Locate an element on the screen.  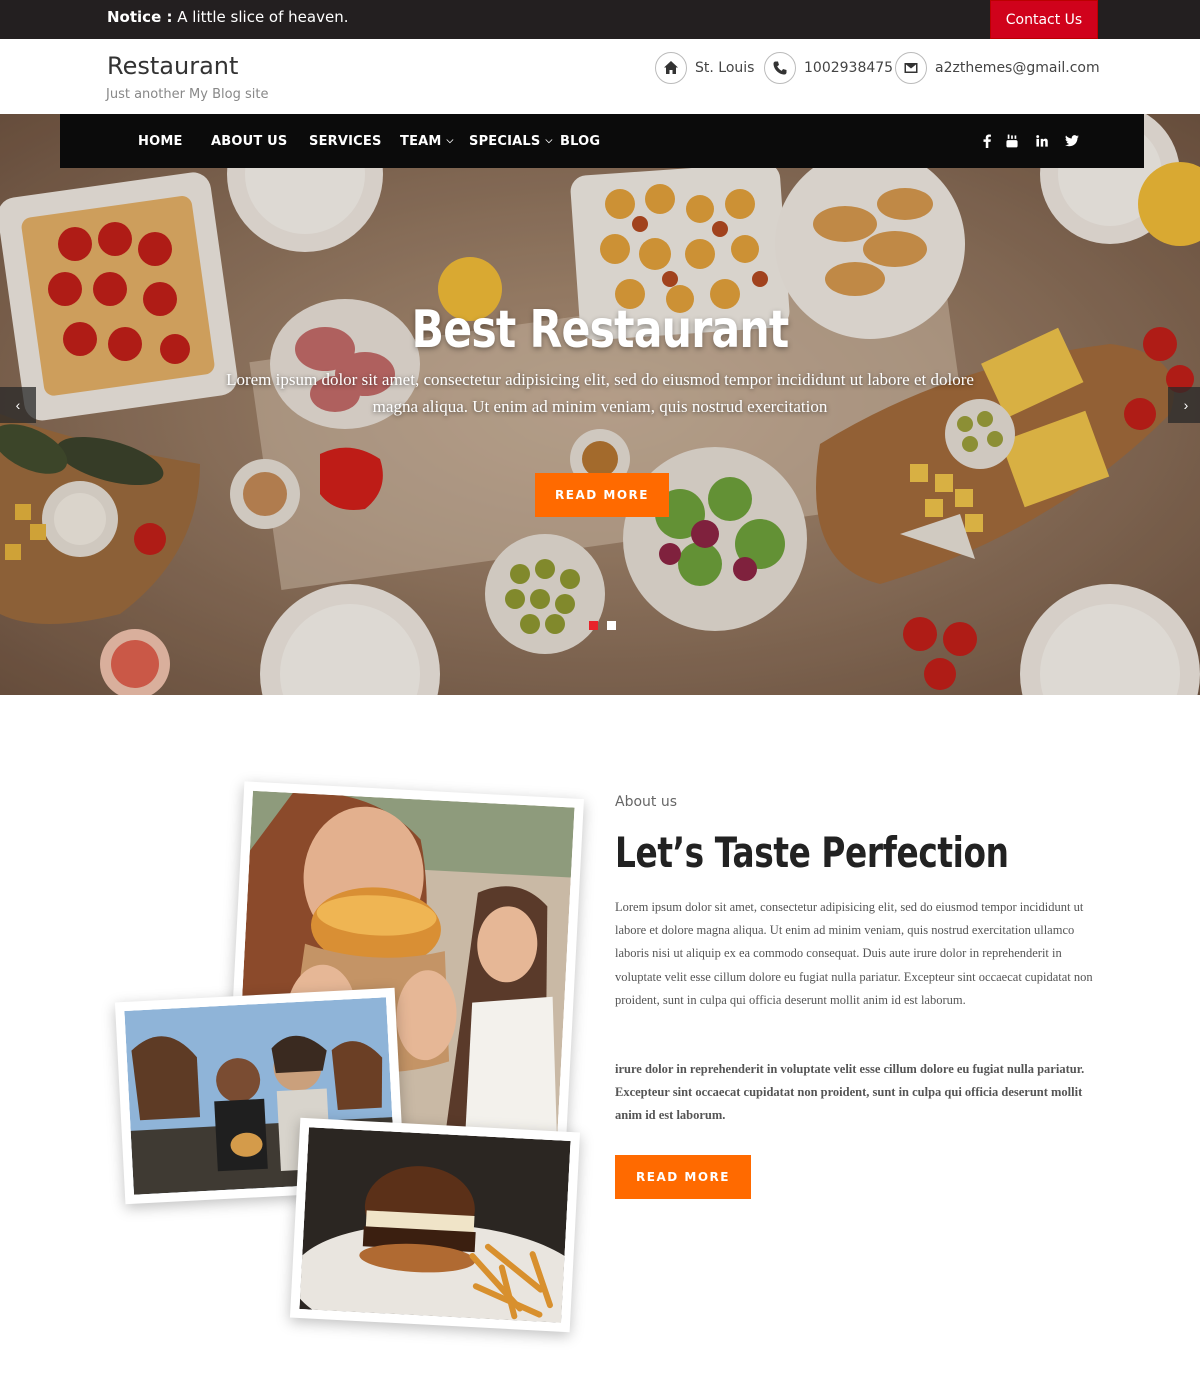
nav-specials: SPECIALS ⌵ is located at coordinates (511, 141).